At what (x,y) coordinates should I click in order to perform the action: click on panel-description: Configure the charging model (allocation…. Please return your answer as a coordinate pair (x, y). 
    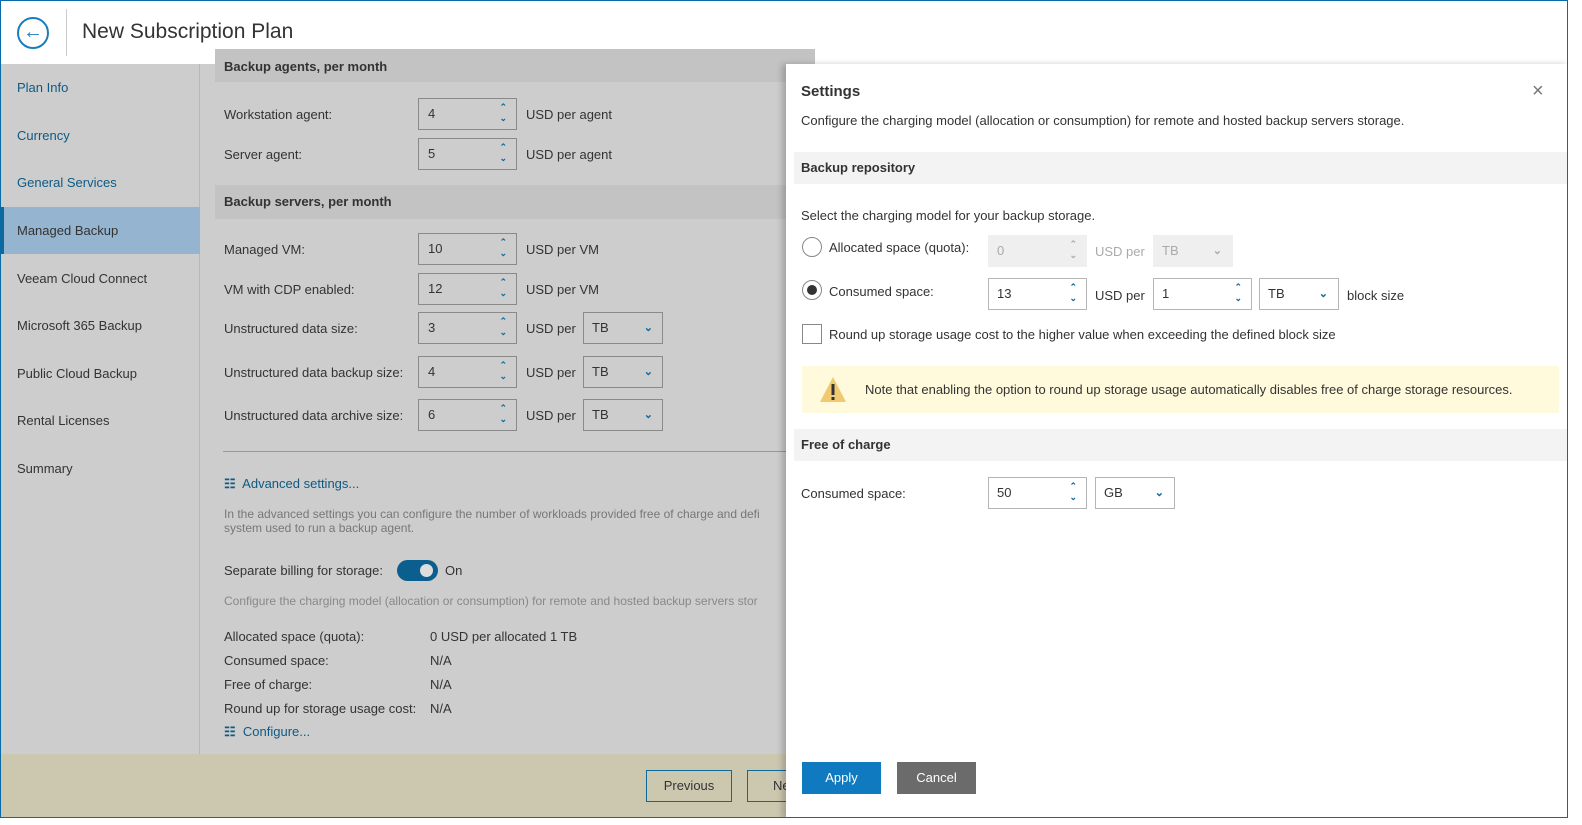
    Looking at the image, I should click on (1103, 120).